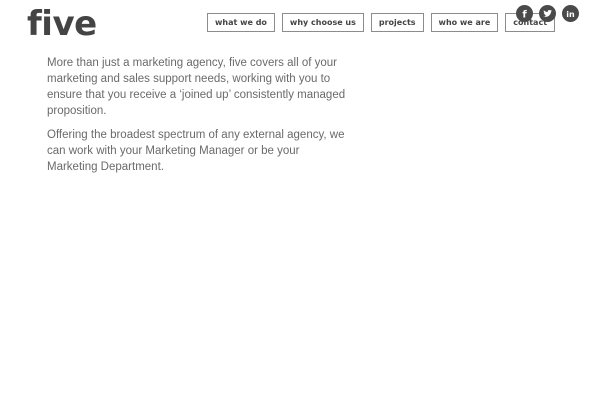 This screenshot has width=600, height=400. I want to click on svg-text: in, so click(570, 14).